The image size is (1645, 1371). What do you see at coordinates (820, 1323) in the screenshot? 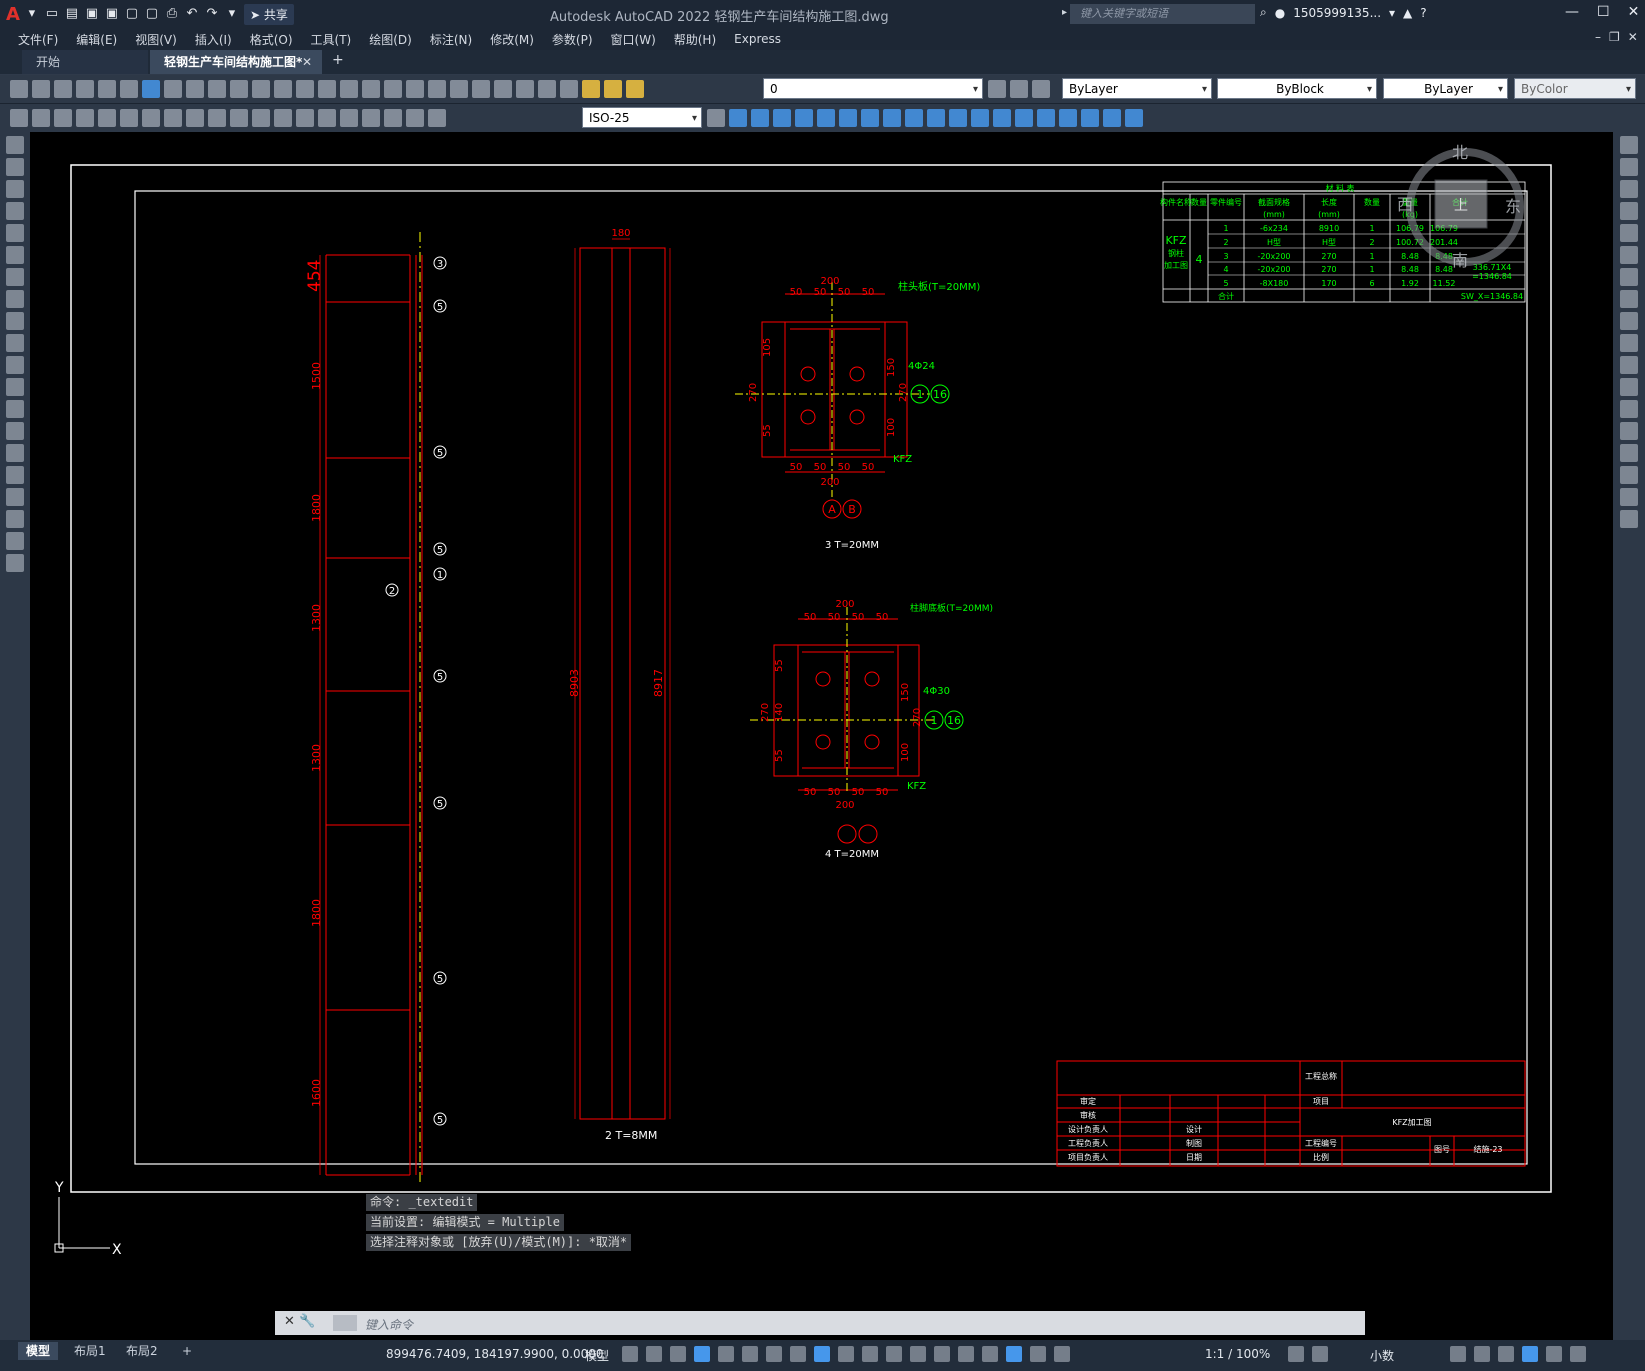
I see `command-input-bar` at bounding box center [820, 1323].